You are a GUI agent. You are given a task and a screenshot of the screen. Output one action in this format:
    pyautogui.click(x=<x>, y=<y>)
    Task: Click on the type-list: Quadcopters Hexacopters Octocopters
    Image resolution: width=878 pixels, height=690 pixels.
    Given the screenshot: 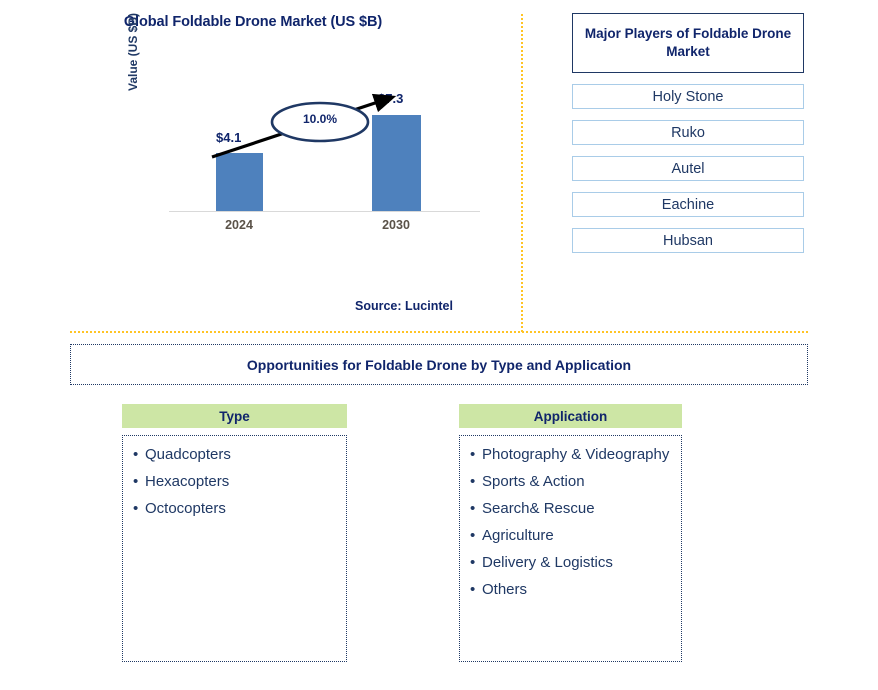 What is the action you would take?
    pyautogui.click(x=239, y=482)
    